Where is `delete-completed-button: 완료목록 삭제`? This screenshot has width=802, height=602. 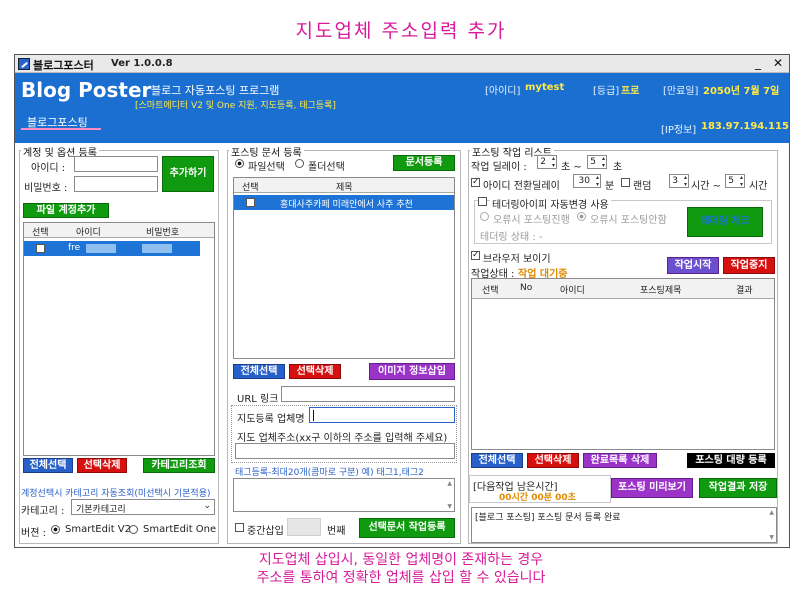
delete-completed-button: 완료목록 삭제 is located at coordinates (620, 460).